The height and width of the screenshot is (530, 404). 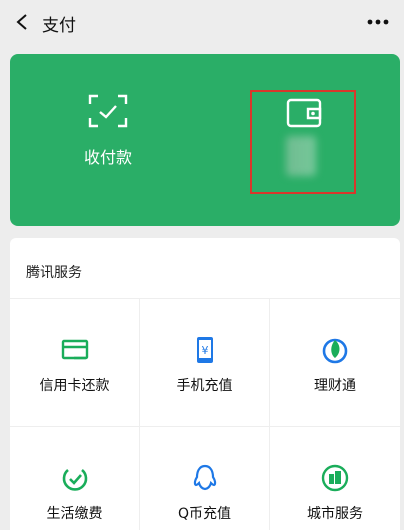 I want to click on service-phone-topup: ¥ 手机充值, so click(x=205, y=363).